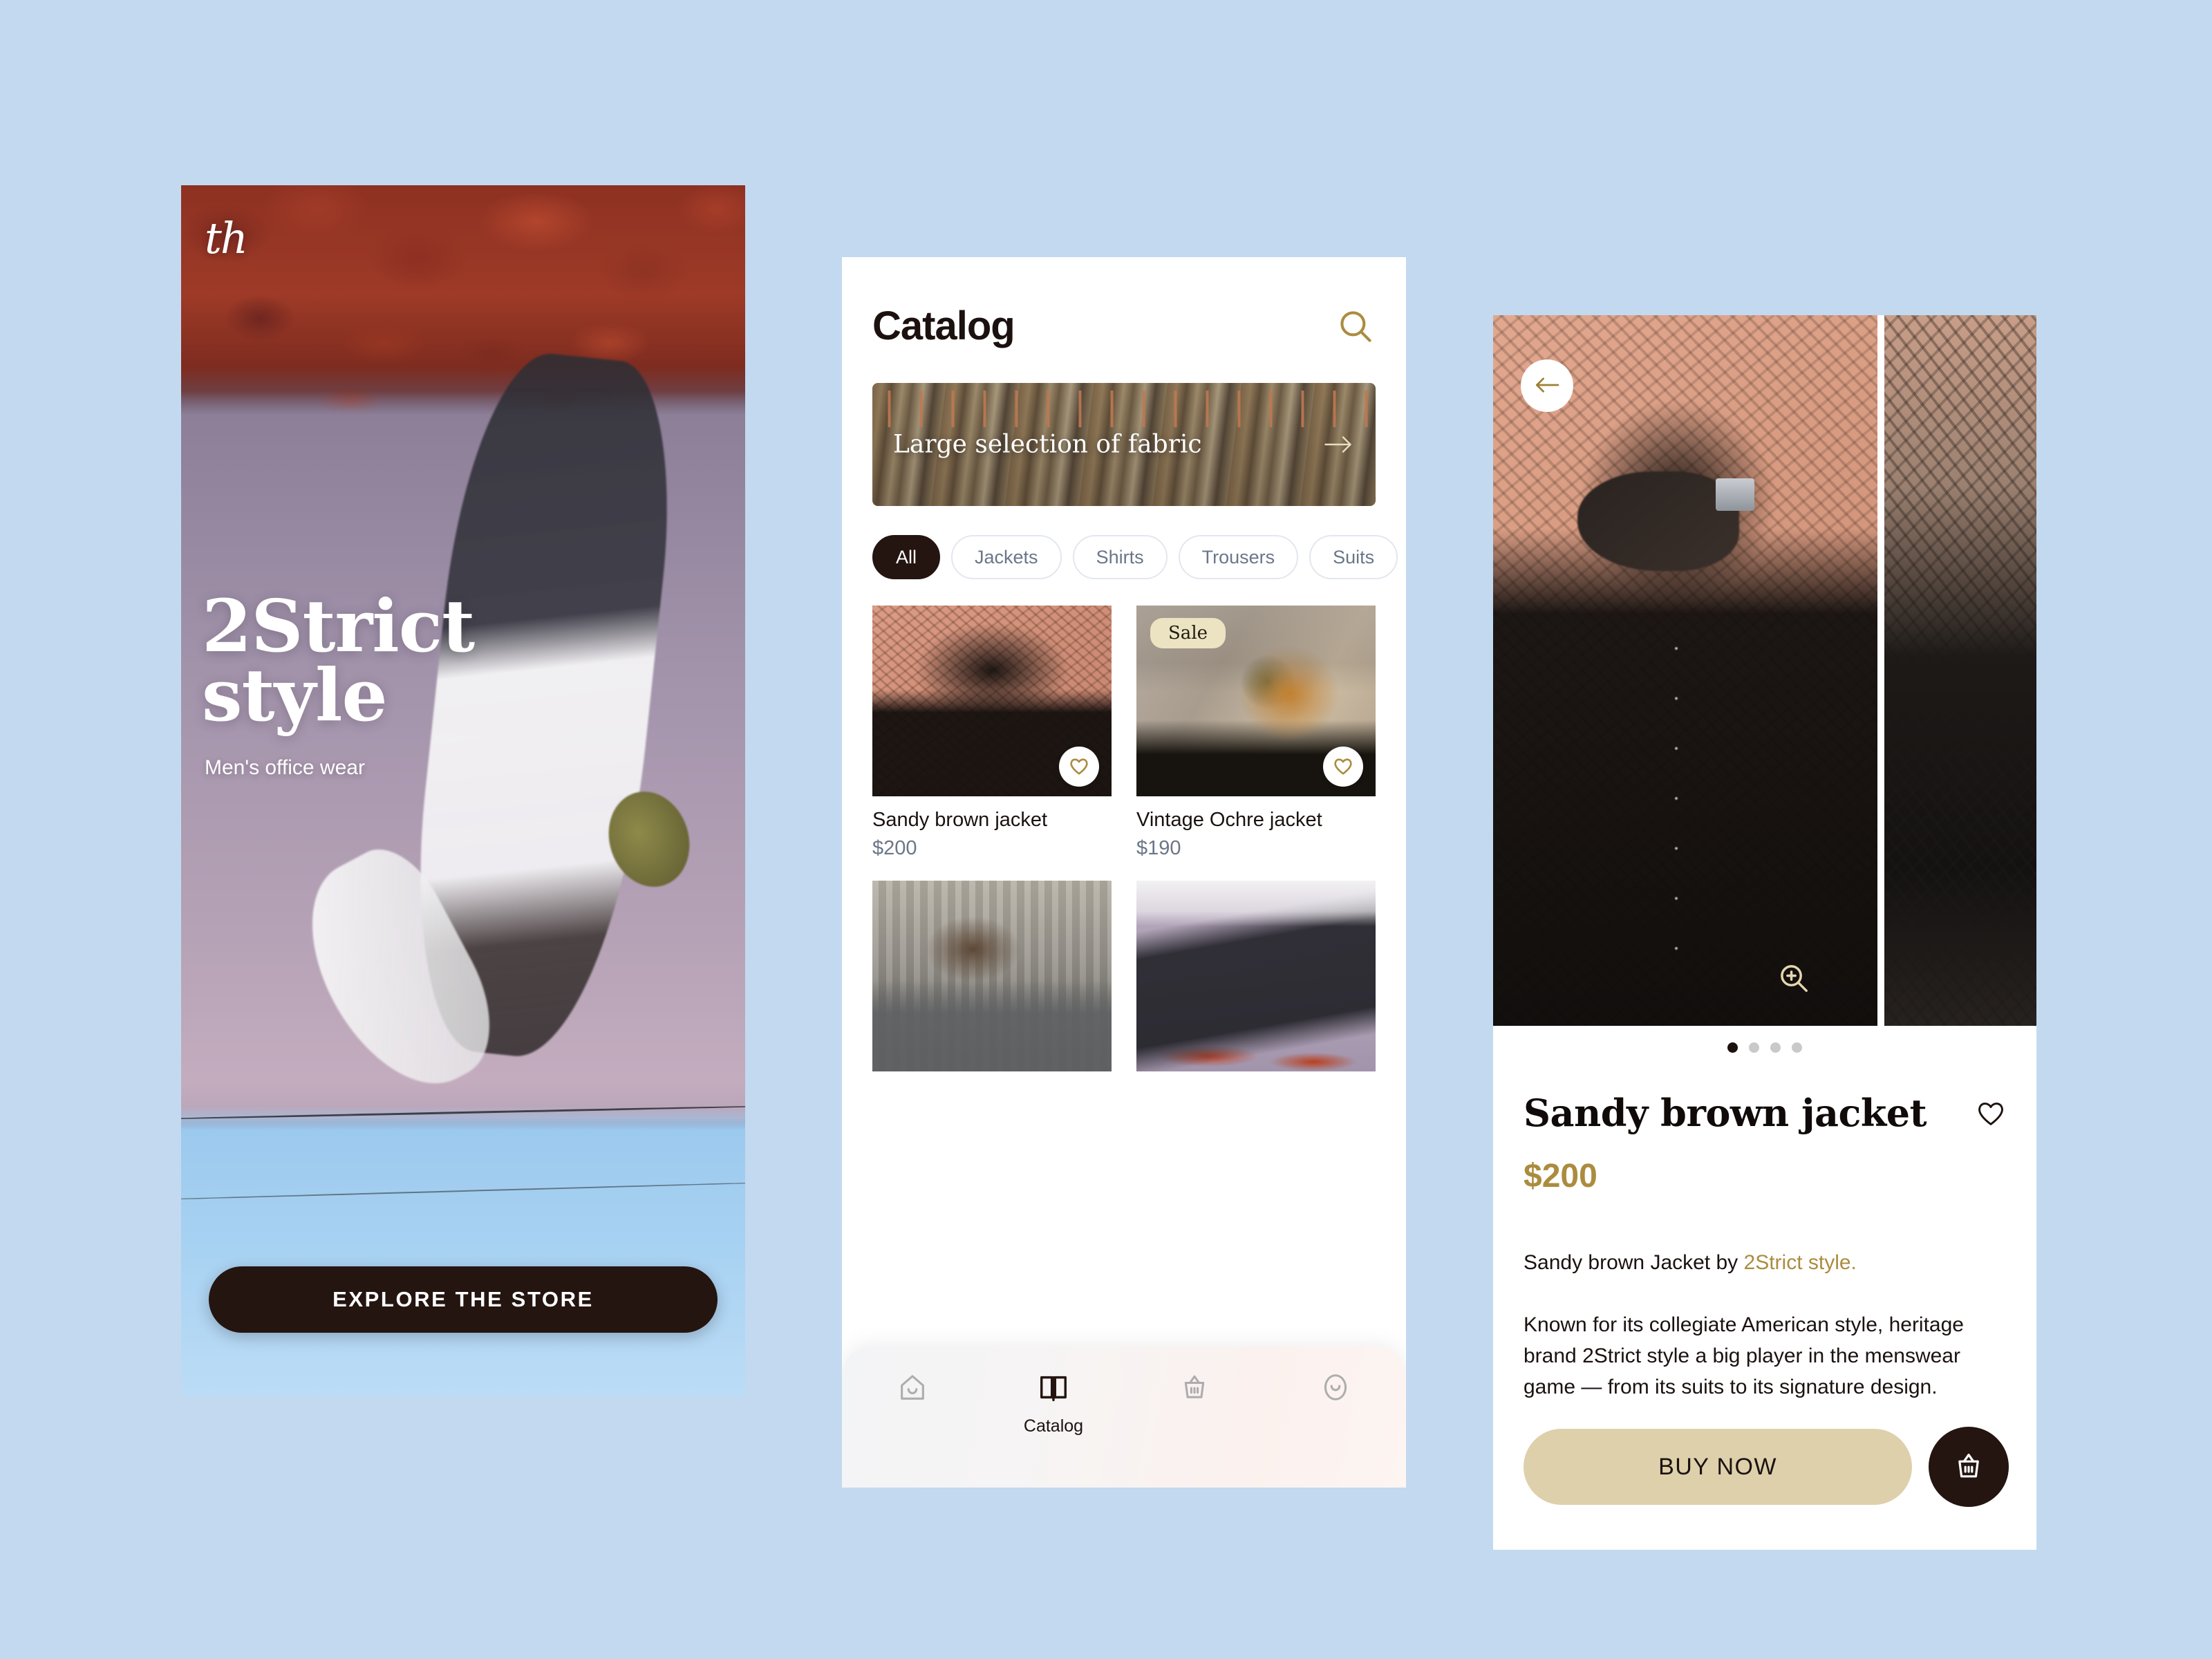 The image size is (2212, 1659). Describe the element at coordinates (1256, 701) in the screenshot. I see `product-image: Sale` at that location.